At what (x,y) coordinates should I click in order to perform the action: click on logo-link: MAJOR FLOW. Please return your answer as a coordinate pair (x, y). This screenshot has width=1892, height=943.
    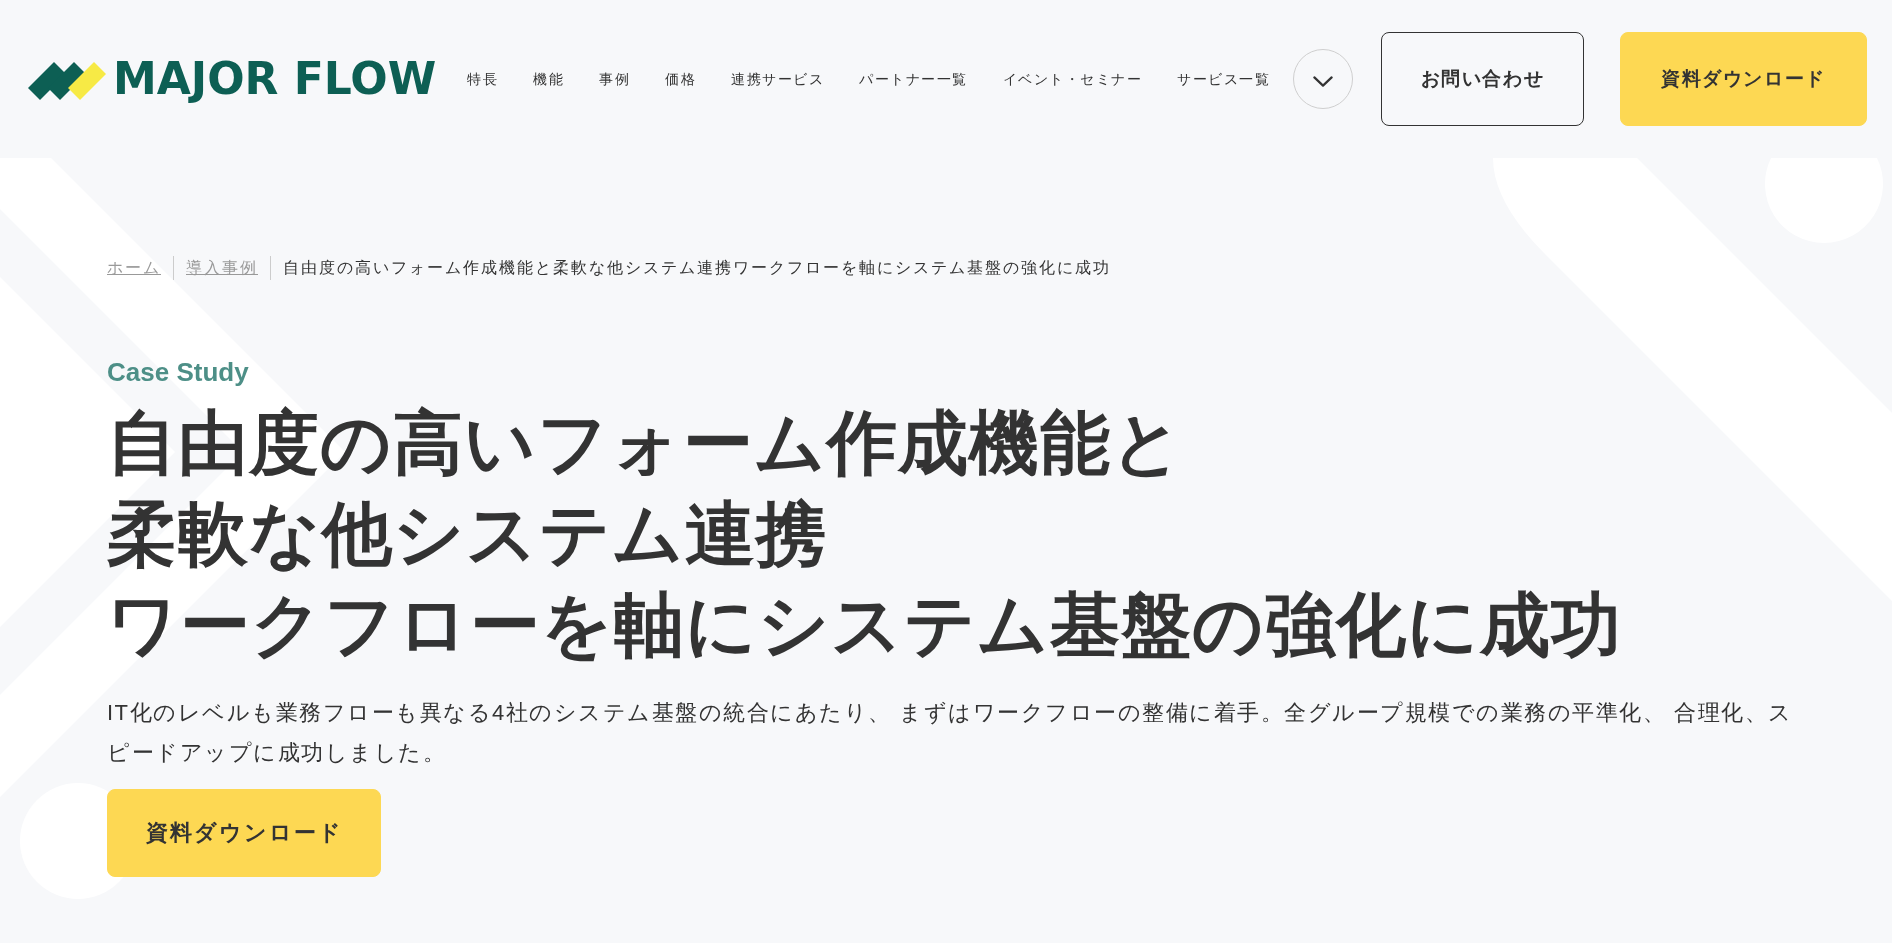
    Looking at the image, I should click on (232, 79).